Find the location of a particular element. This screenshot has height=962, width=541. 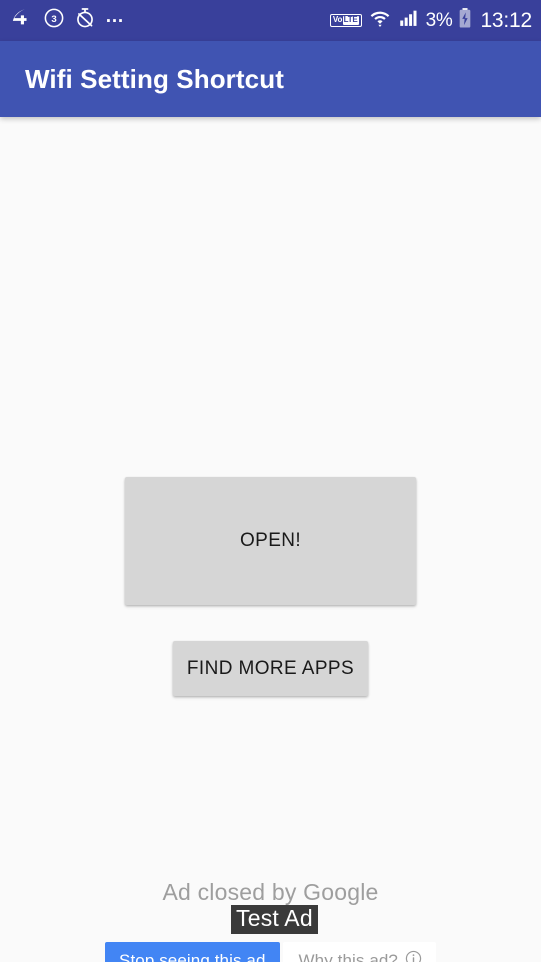

why-this-ad-button: Why this ad? is located at coordinates (359, 952).